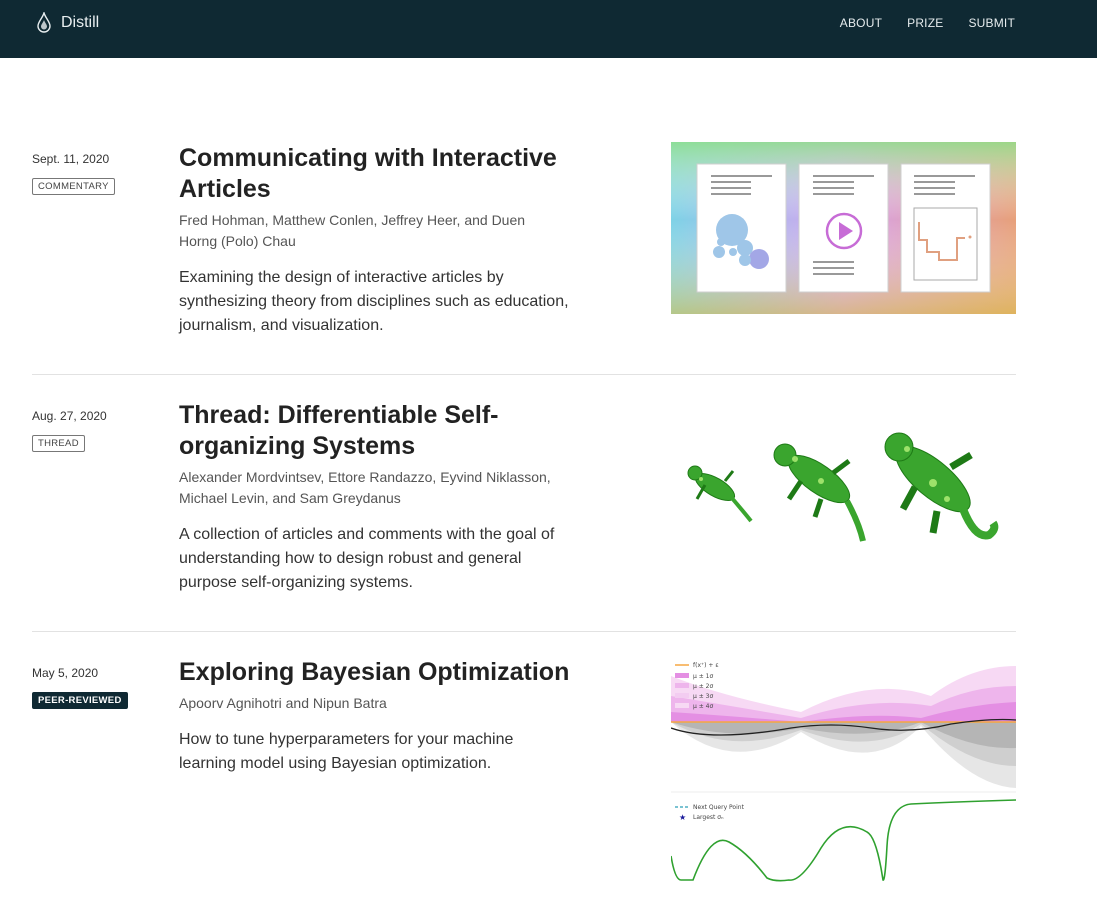 Image resolution: width=1097 pixels, height=903 pixels. What do you see at coordinates (71, 159) in the screenshot?
I see `post-date: Sept. 11, 2020` at bounding box center [71, 159].